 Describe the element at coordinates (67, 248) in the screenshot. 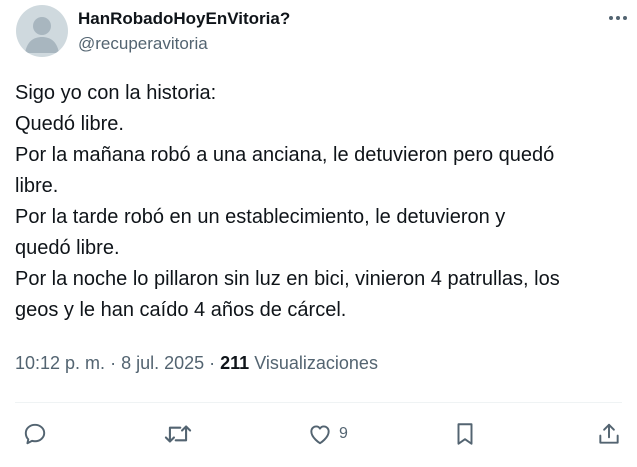

I see `tweet-line: quedó libre.` at that location.